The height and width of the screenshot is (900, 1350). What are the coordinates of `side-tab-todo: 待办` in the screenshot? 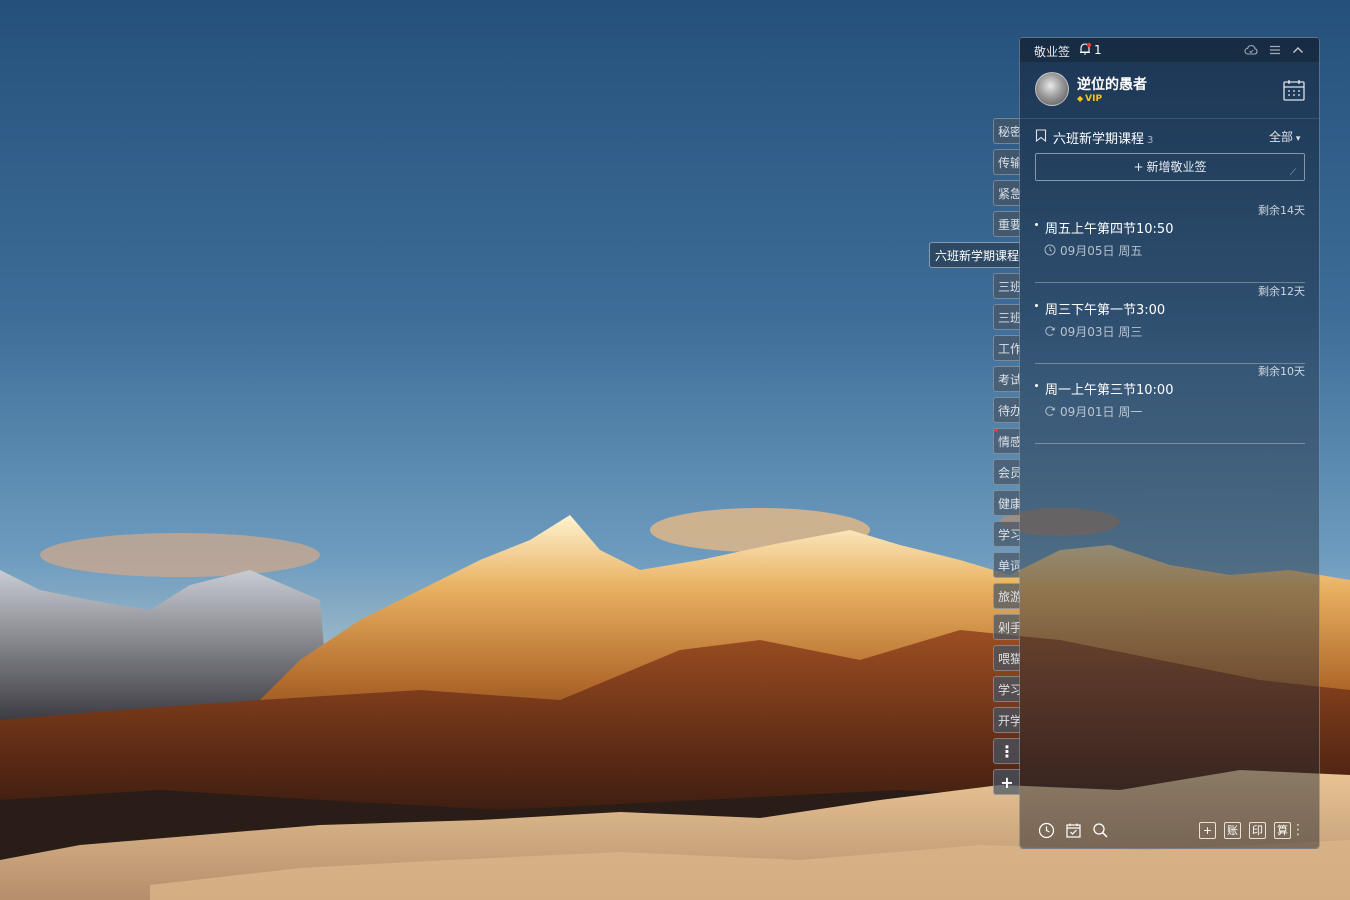 It's located at (1006, 410).